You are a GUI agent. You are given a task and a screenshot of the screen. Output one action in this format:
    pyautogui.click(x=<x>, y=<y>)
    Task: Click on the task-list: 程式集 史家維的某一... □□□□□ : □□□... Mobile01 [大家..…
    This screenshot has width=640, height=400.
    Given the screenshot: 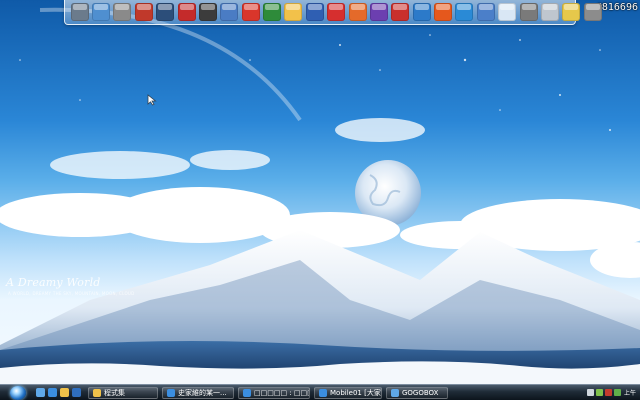 What is the action you would take?
    pyautogui.click(x=266, y=392)
    